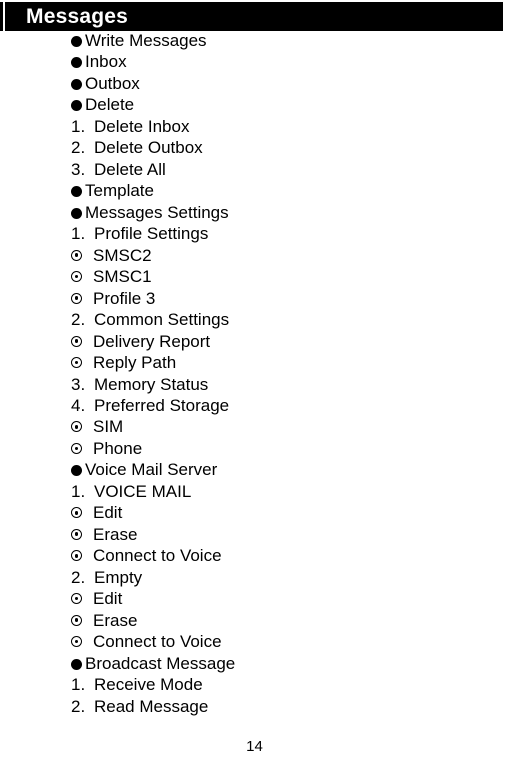  I want to click on outline-row: Delivery Report, so click(286, 341).